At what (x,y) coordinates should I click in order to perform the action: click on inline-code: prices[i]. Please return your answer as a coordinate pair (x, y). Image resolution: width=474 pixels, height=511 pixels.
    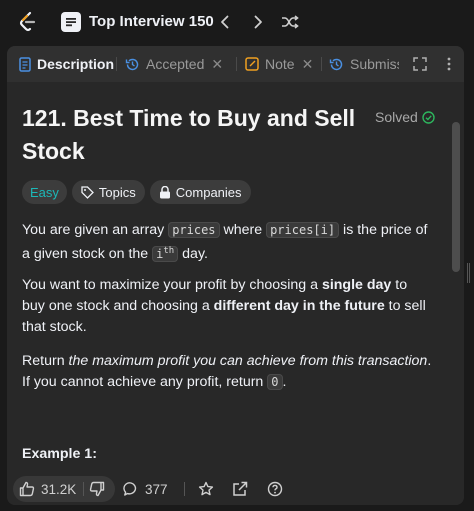
    Looking at the image, I should click on (303, 230).